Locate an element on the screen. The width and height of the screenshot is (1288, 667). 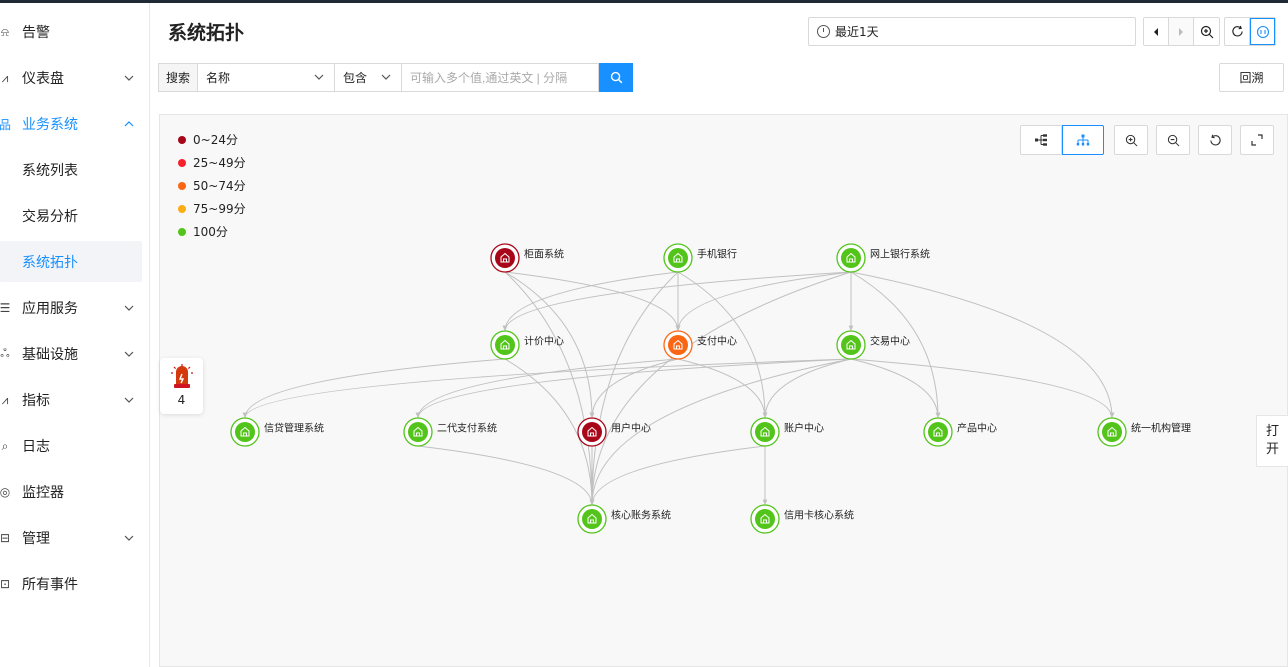
node-label: 信贷管理系统 is located at coordinates (294, 428).